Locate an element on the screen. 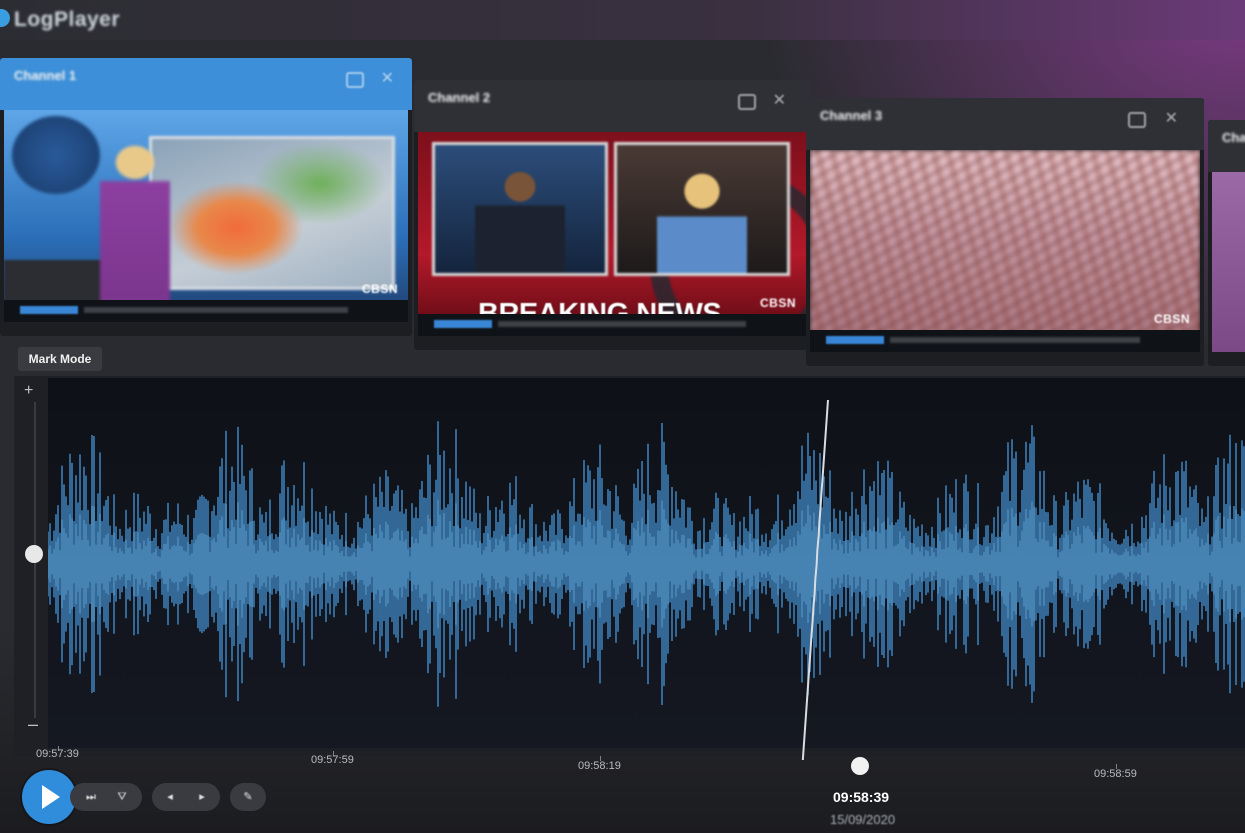 The image size is (1245, 833). time-tick: 09:58:59 is located at coordinates (1115, 774).